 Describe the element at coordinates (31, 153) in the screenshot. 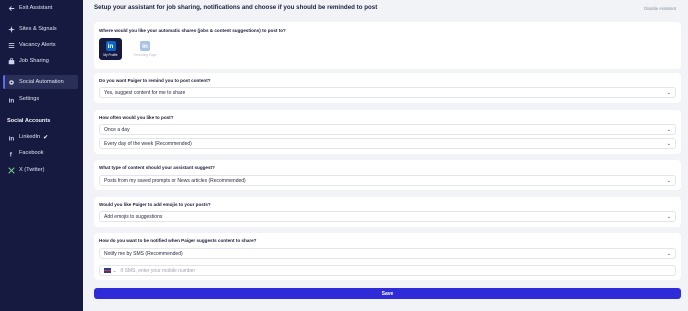

I see `account-label: Facebook` at that location.